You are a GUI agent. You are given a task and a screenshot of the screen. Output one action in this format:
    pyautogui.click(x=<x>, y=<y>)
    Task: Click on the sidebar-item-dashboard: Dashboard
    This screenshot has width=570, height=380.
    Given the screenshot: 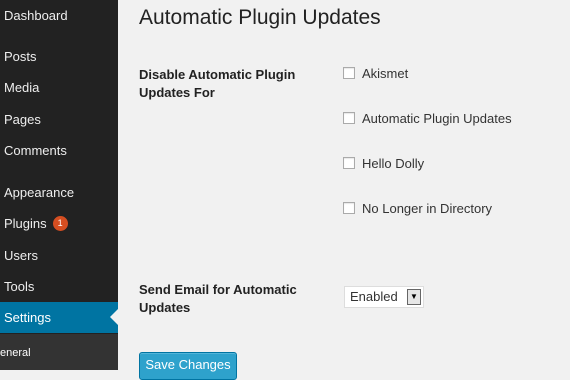 What is the action you would take?
    pyautogui.click(x=59, y=15)
    